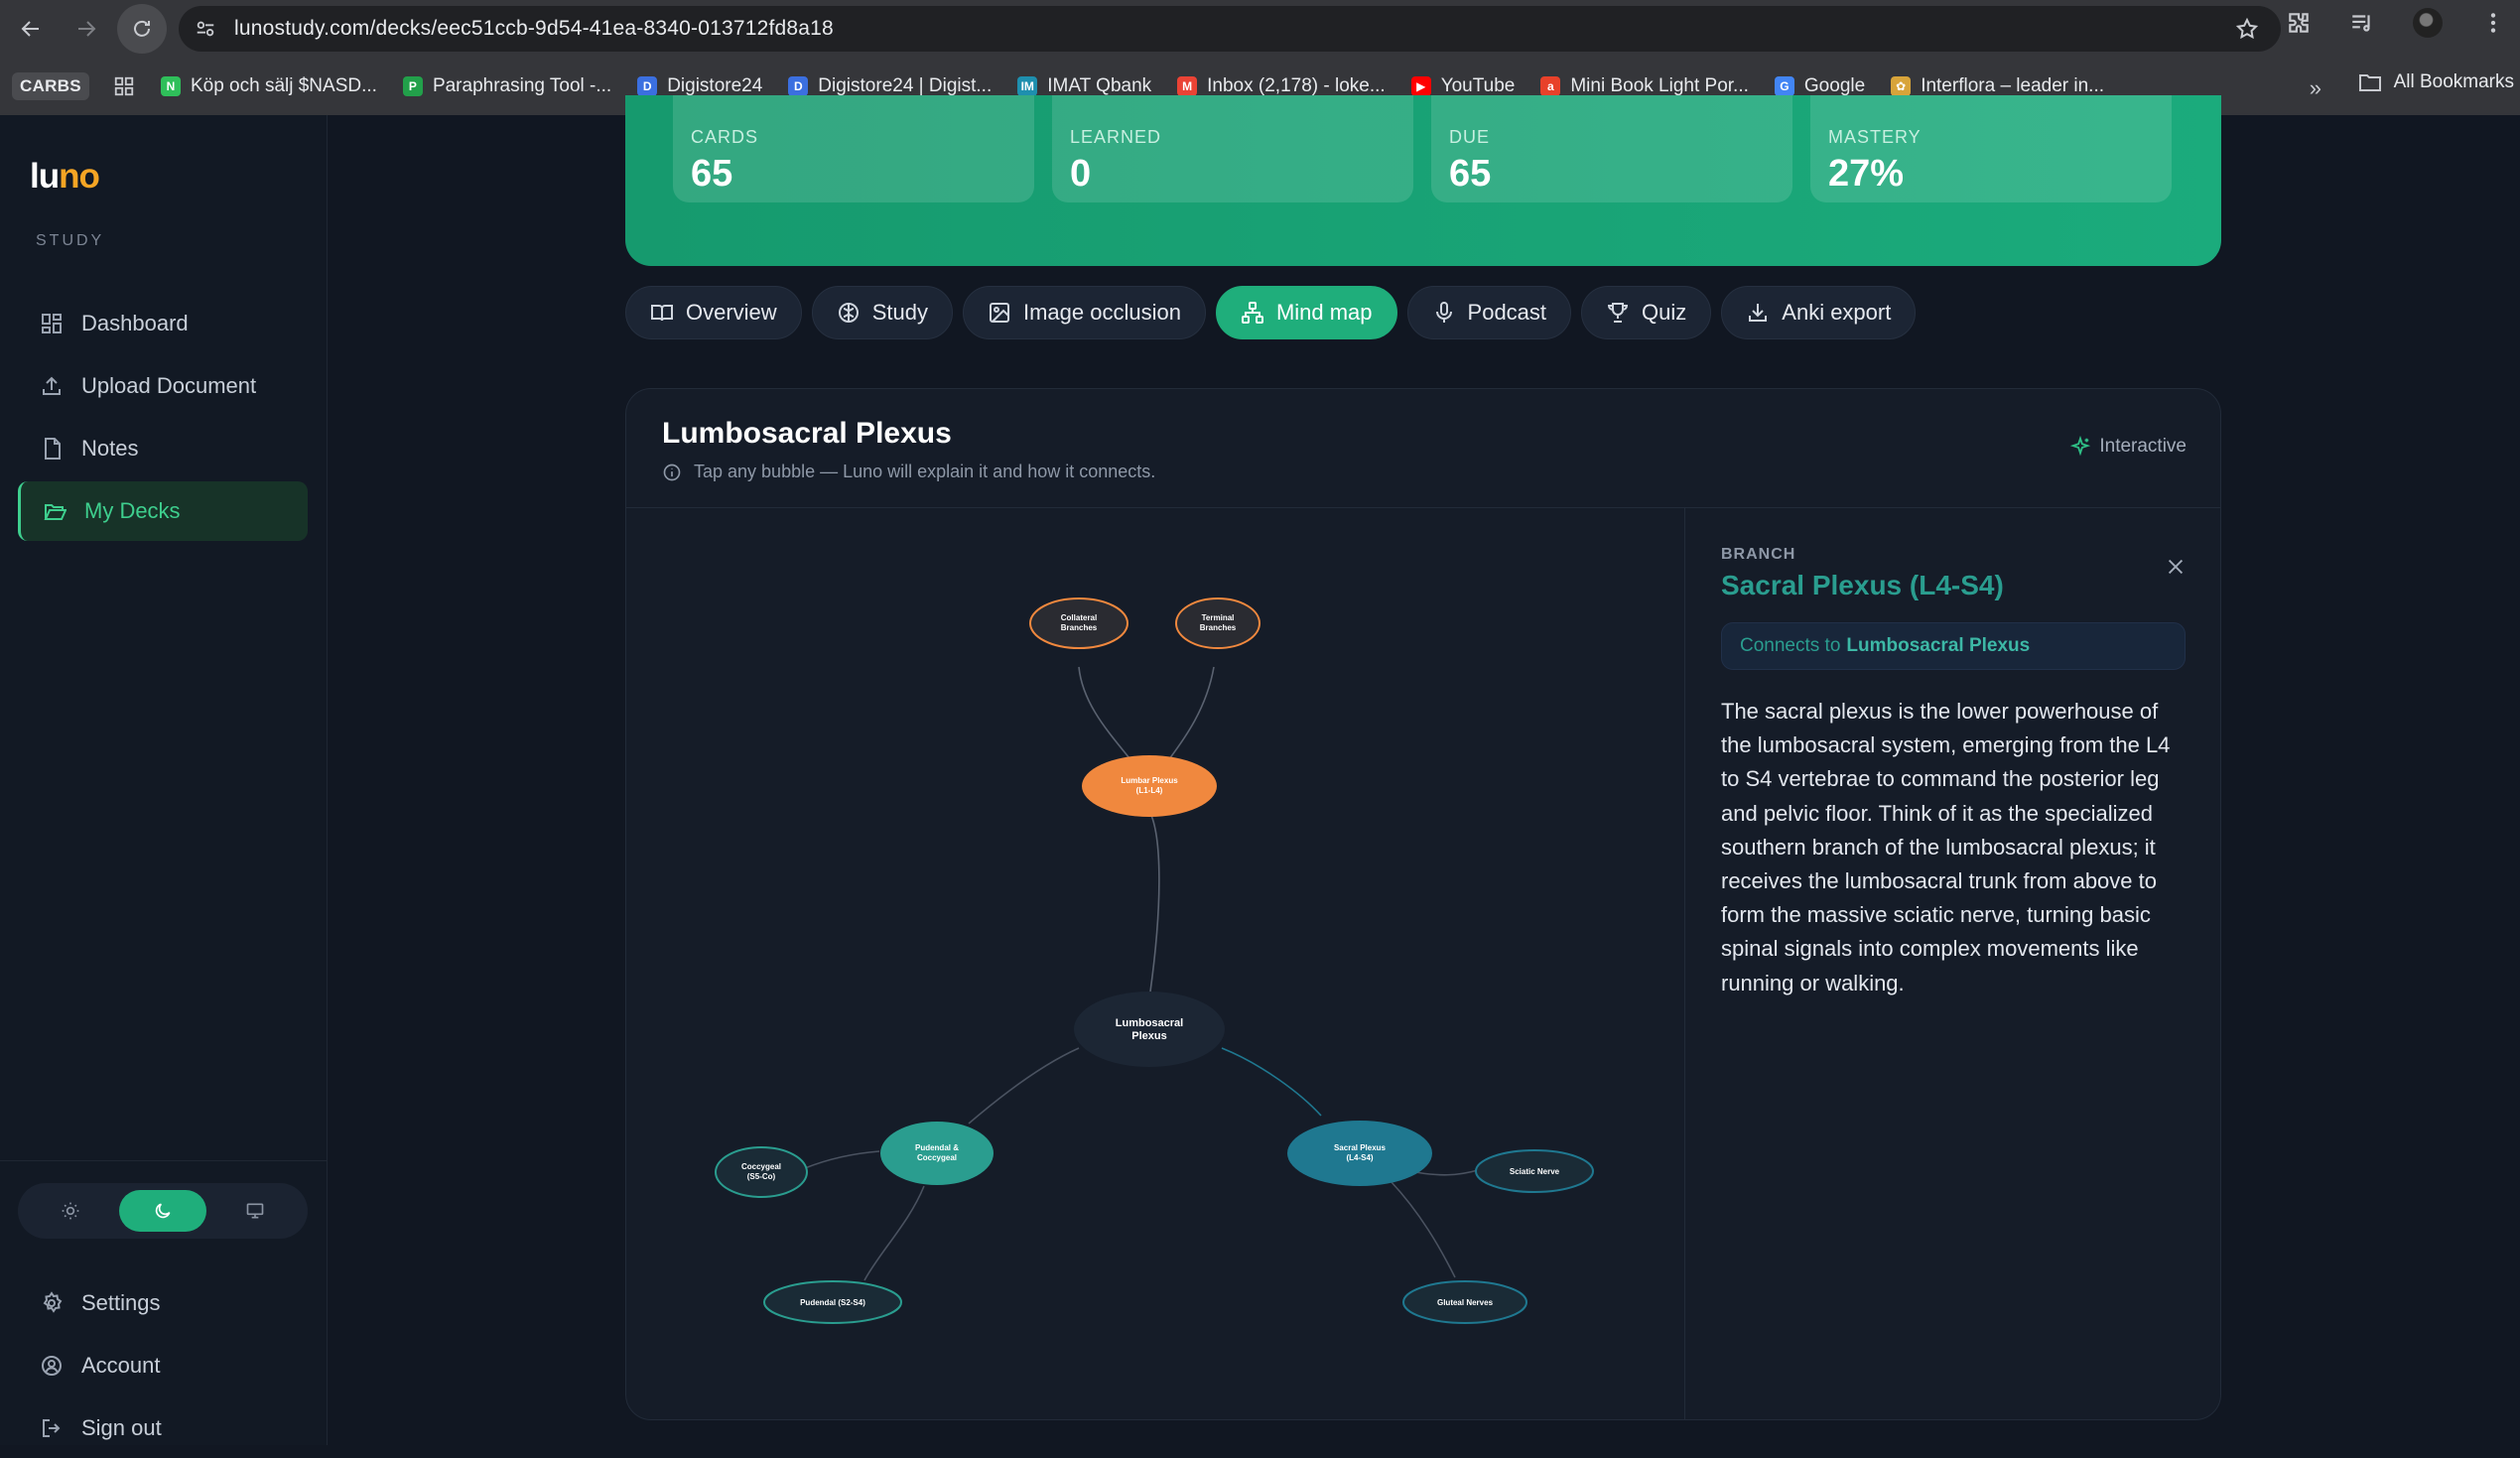  I want to click on node-lumbar-plexus: Lumbar Plexus (L1-L4), so click(1149, 786).